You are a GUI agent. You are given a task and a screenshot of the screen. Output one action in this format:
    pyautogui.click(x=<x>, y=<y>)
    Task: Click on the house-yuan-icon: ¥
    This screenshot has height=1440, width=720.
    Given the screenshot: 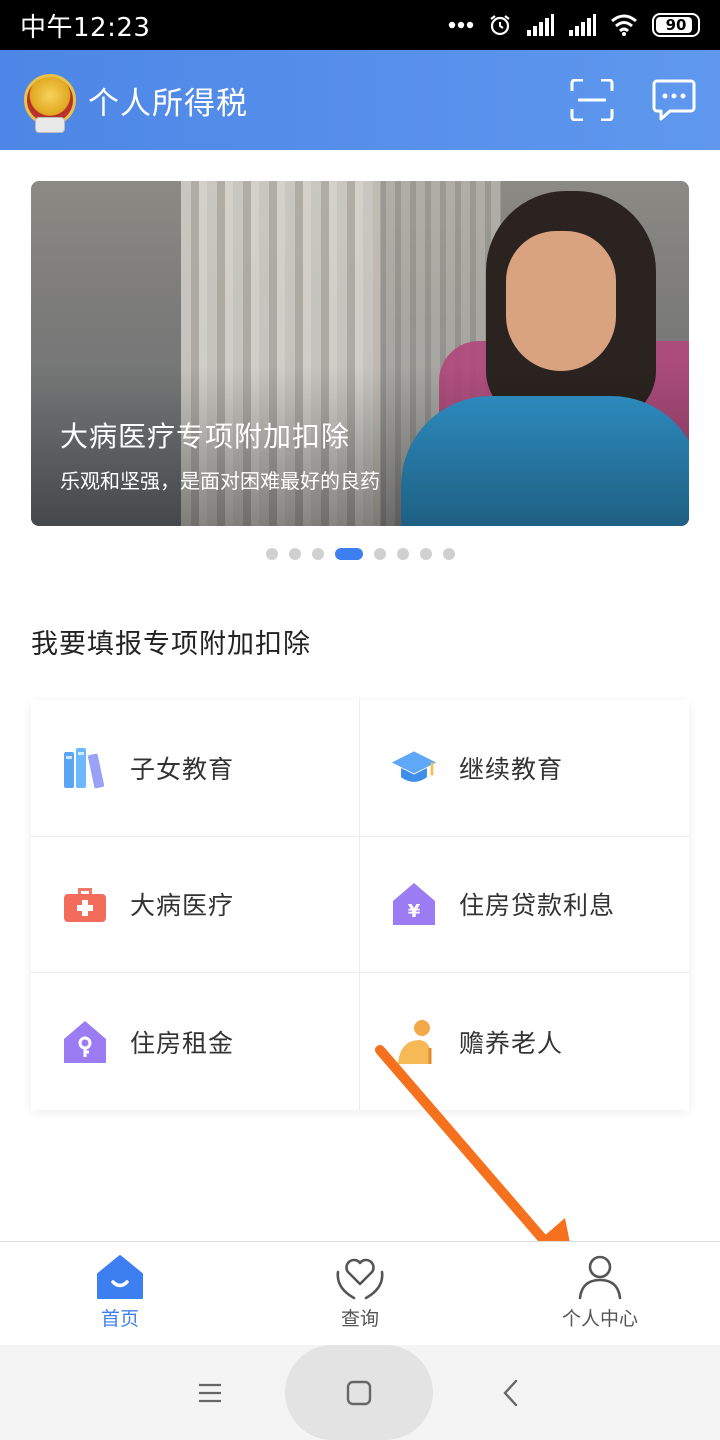 What is the action you would take?
    pyautogui.click(x=414, y=904)
    